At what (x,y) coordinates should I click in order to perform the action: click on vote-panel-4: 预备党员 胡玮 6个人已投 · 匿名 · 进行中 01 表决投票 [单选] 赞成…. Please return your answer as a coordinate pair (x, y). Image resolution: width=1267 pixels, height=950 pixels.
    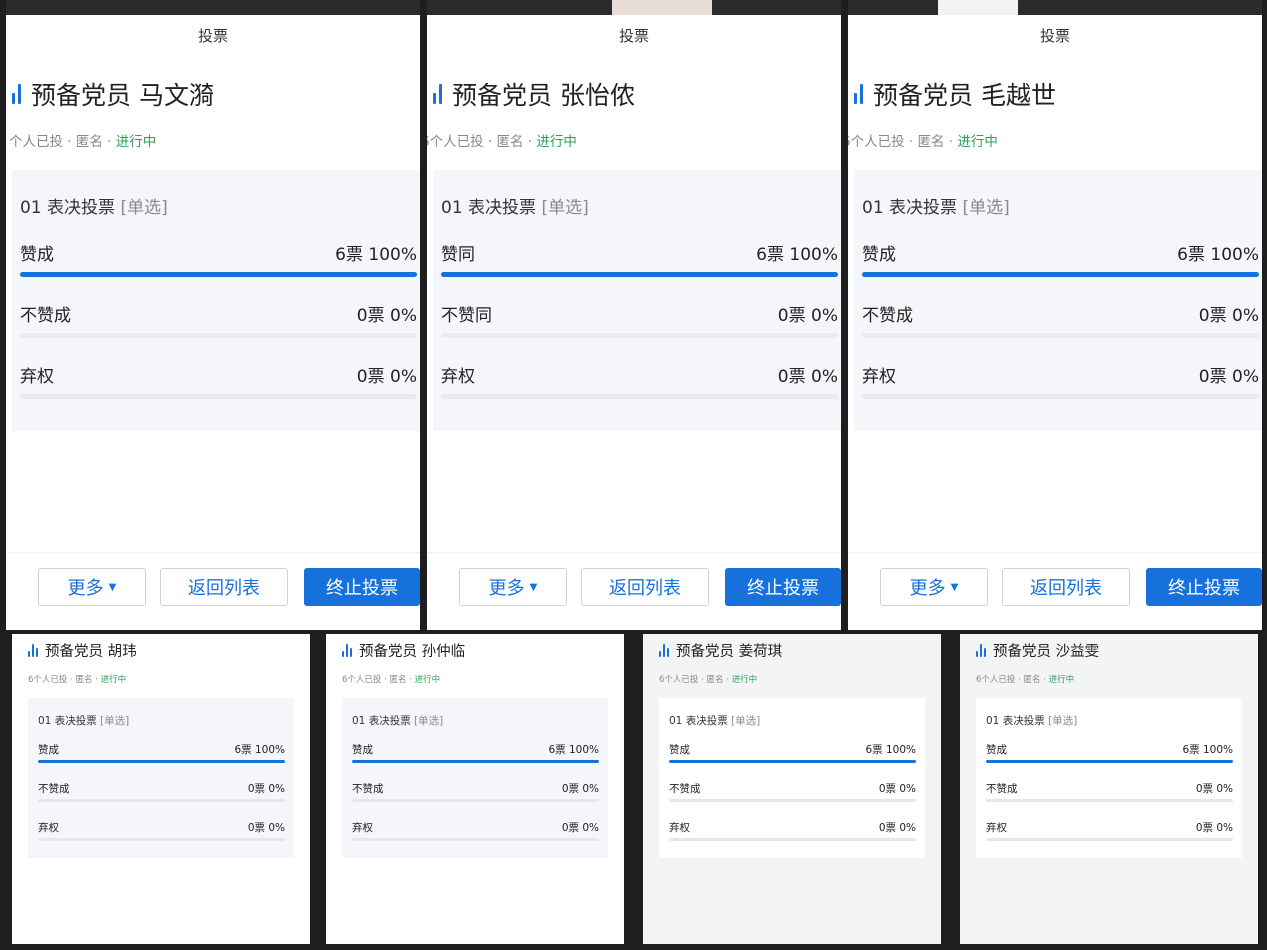
    Looking at the image, I should click on (161, 789).